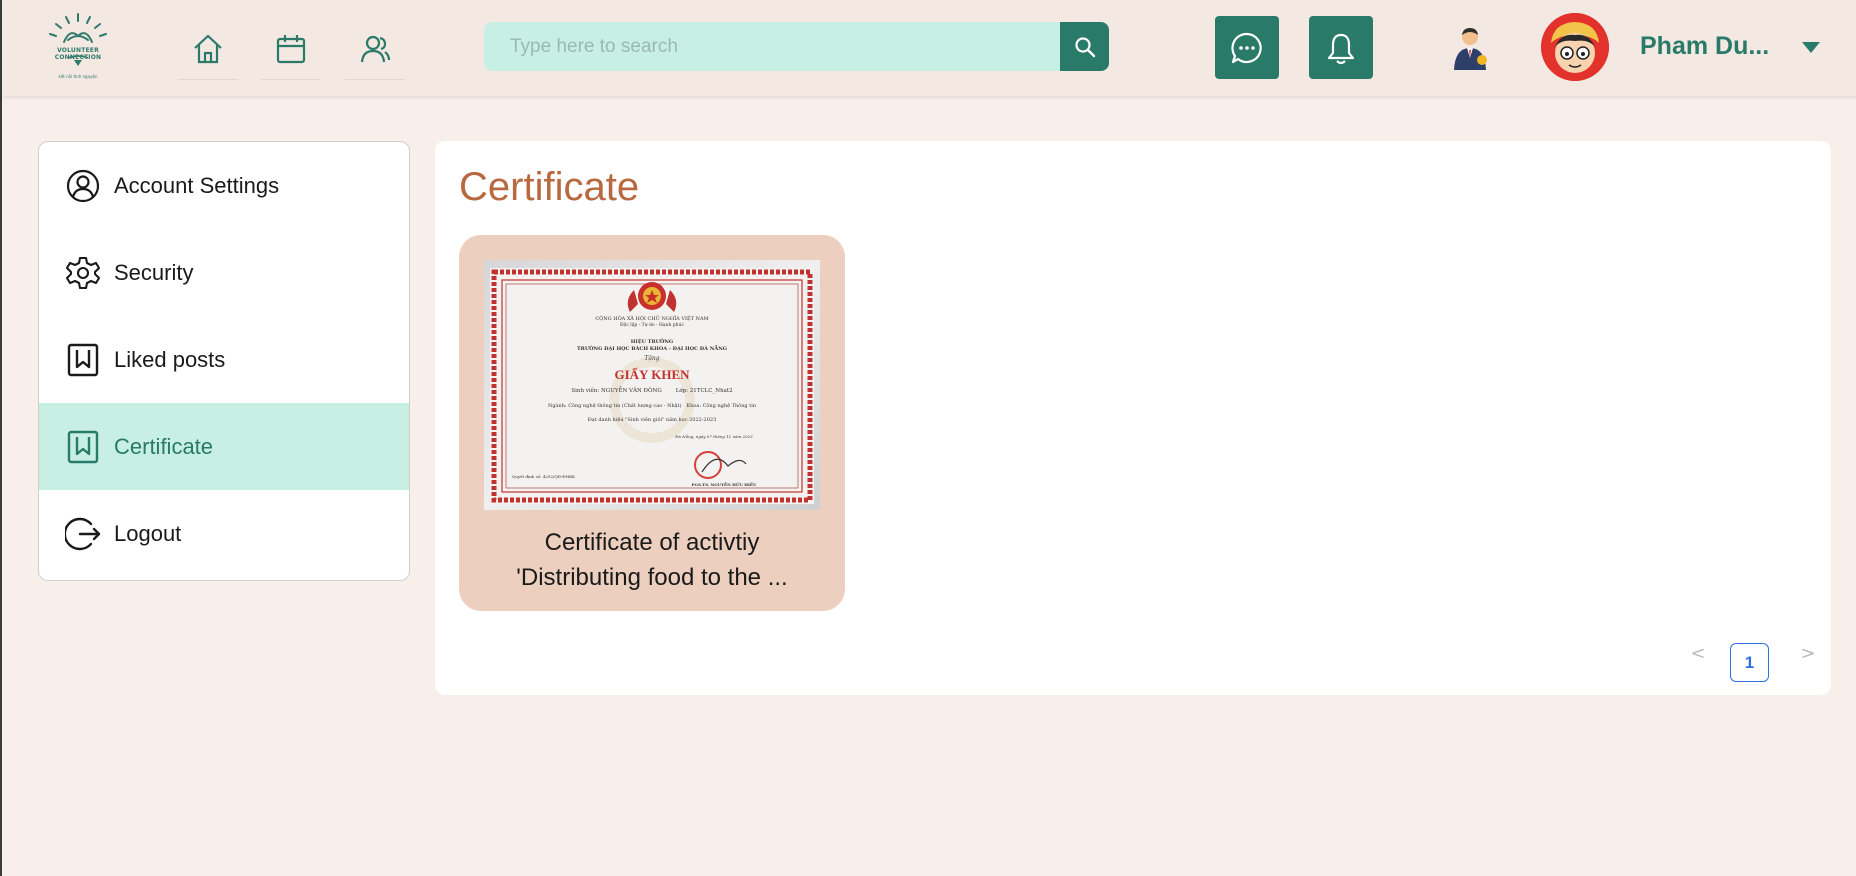  I want to click on search-icon, so click(1084, 46).